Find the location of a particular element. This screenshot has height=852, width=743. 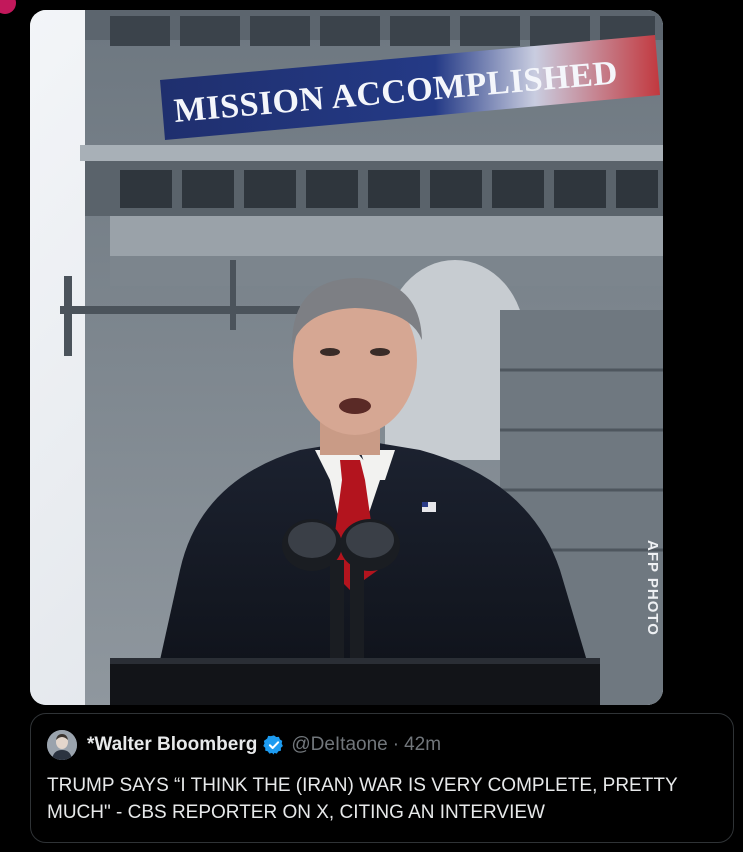

avatar-image is located at coordinates (62, 745).